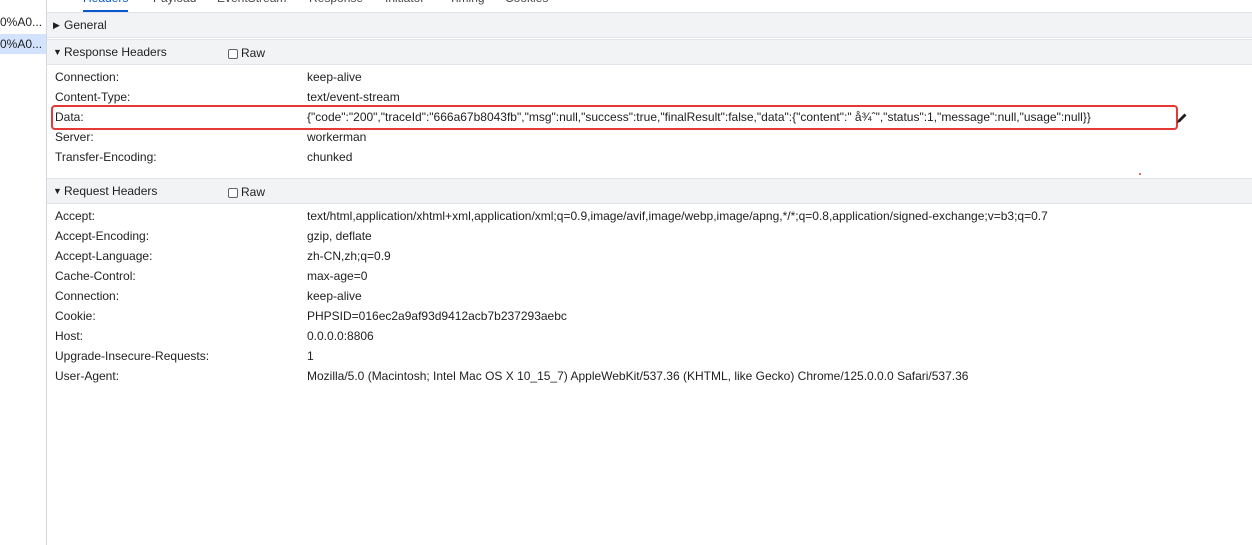 This screenshot has width=1252, height=545. Describe the element at coordinates (74, 137) in the screenshot. I see `header-name: Server:` at that location.